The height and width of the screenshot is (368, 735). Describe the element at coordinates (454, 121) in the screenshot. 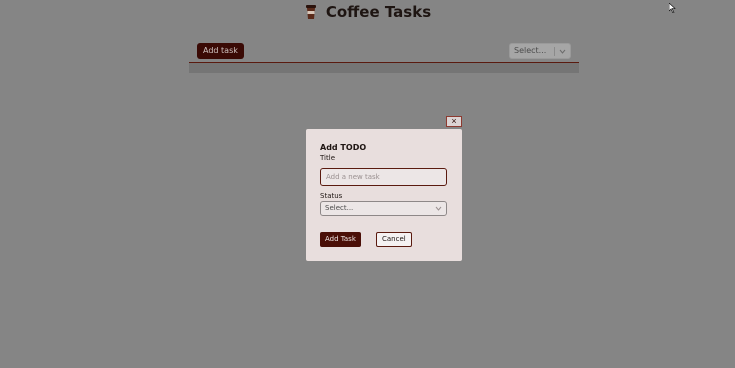

I see `close-modal-button: ×` at that location.